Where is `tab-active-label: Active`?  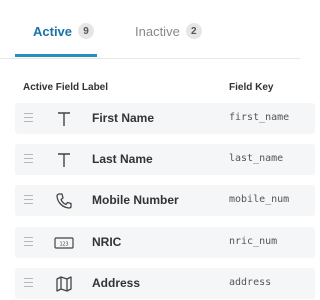 tab-active-label: Active is located at coordinates (53, 31).